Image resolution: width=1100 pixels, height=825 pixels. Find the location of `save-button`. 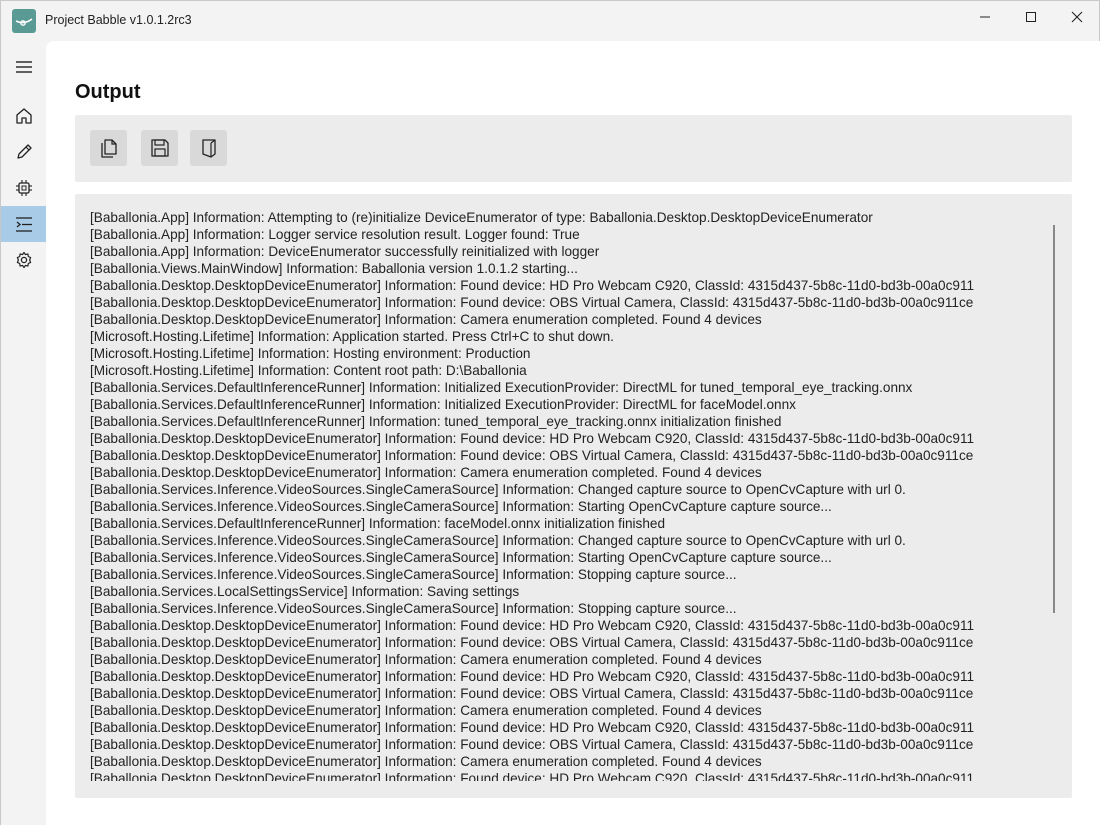

save-button is located at coordinates (159, 148).